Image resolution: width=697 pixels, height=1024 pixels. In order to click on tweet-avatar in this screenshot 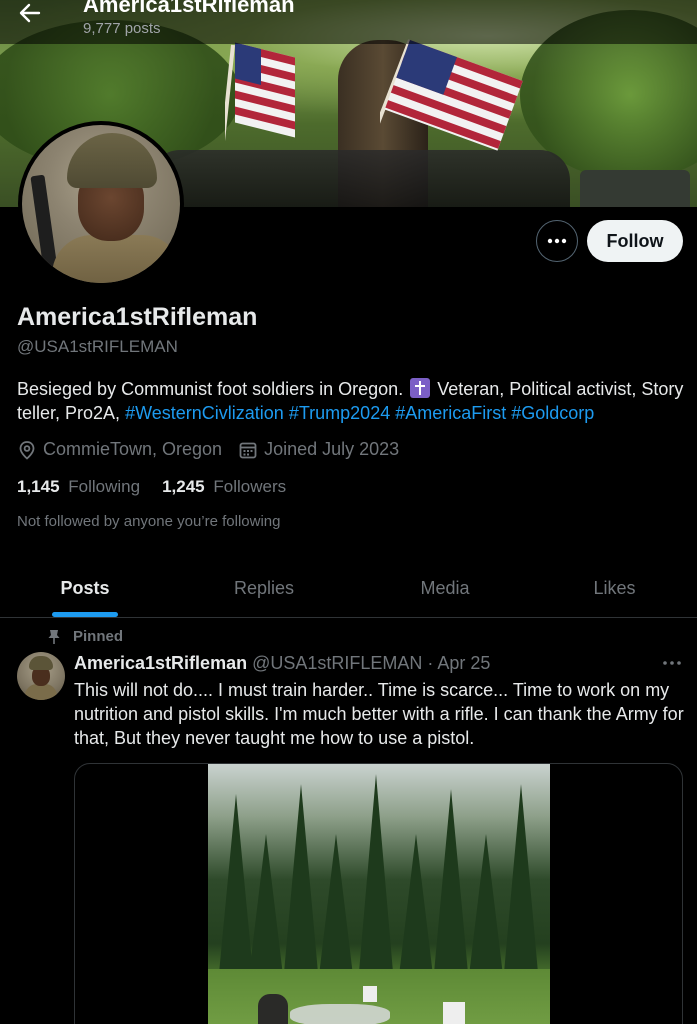, I will do `click(41, 676)`.